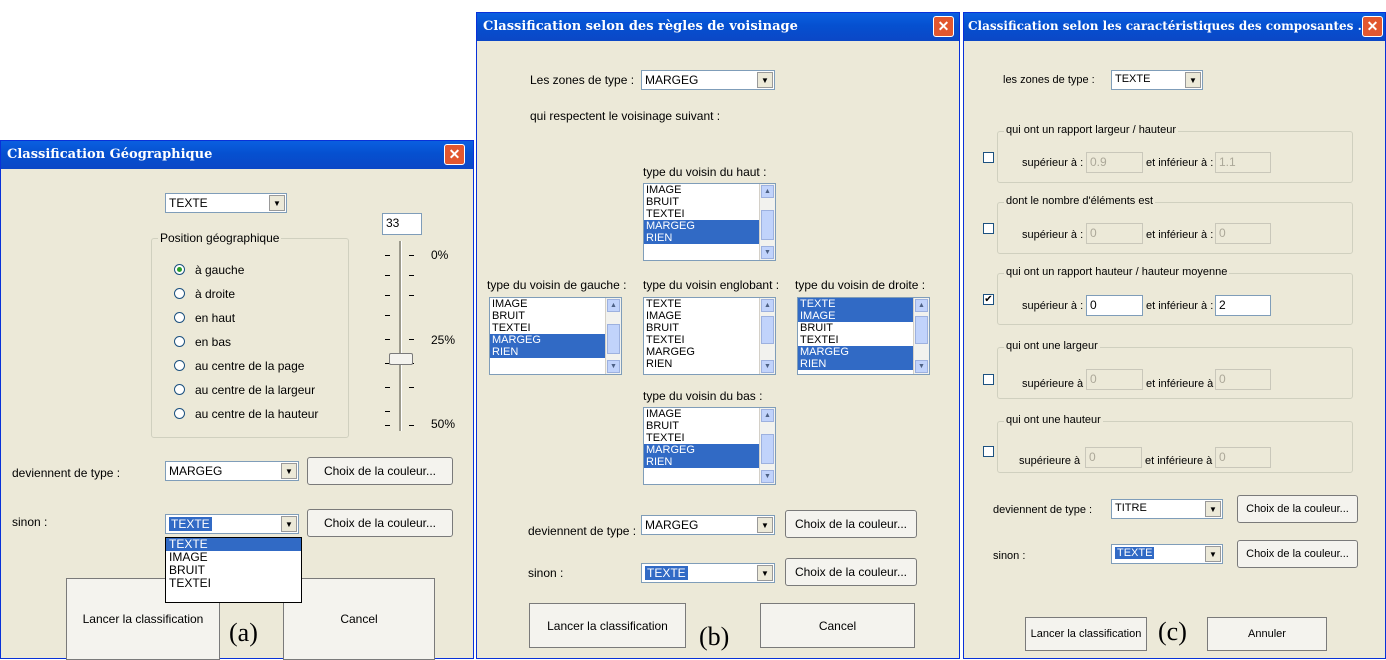 This screenshot has width=1386, height=660. What do you see at coordinates (226, 203) in the screenshot?
I see `type-select: TEXTE ▼` at bounding box center [226, 203].